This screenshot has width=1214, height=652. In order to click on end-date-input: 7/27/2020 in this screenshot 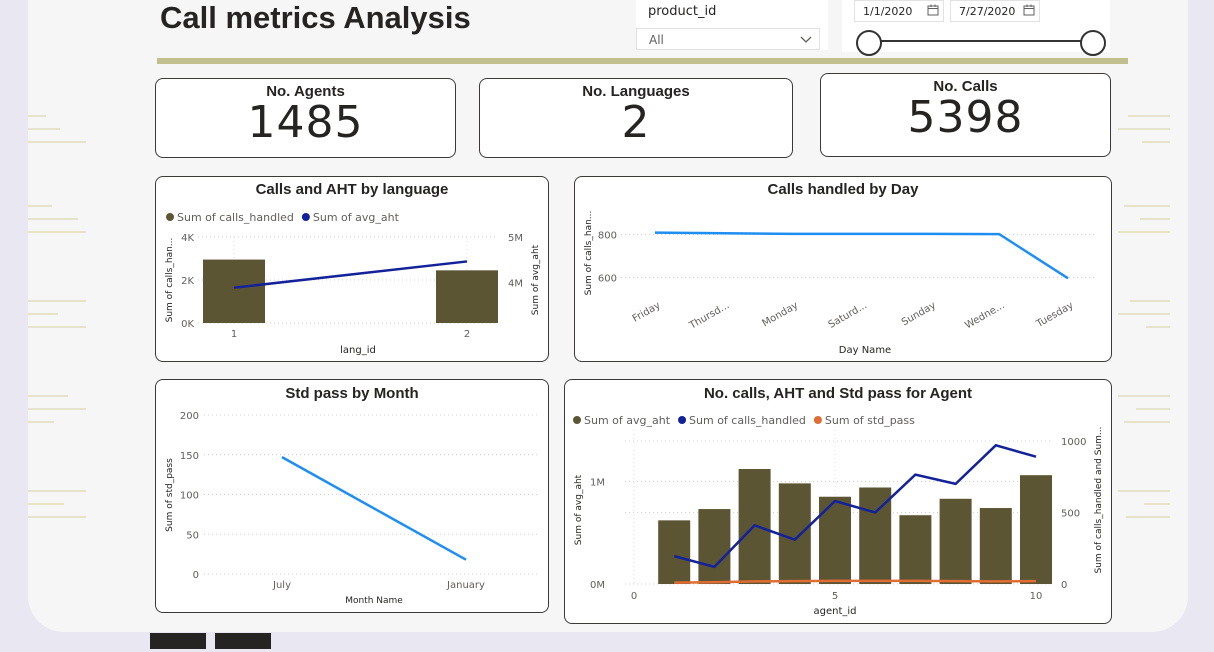, I will do `click(995, 11)`.